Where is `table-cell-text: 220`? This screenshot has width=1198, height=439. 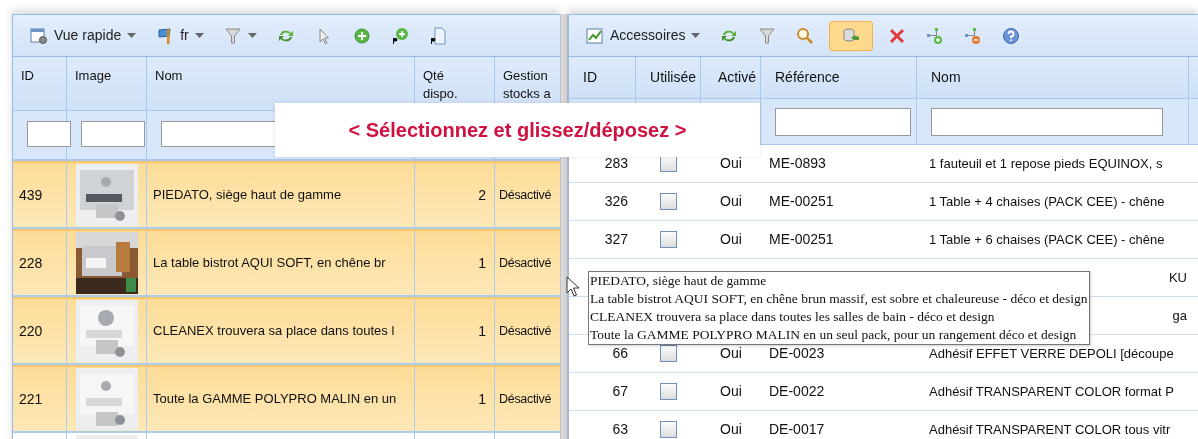 table-cell-text: 220 is located at coordinates (31, 331).